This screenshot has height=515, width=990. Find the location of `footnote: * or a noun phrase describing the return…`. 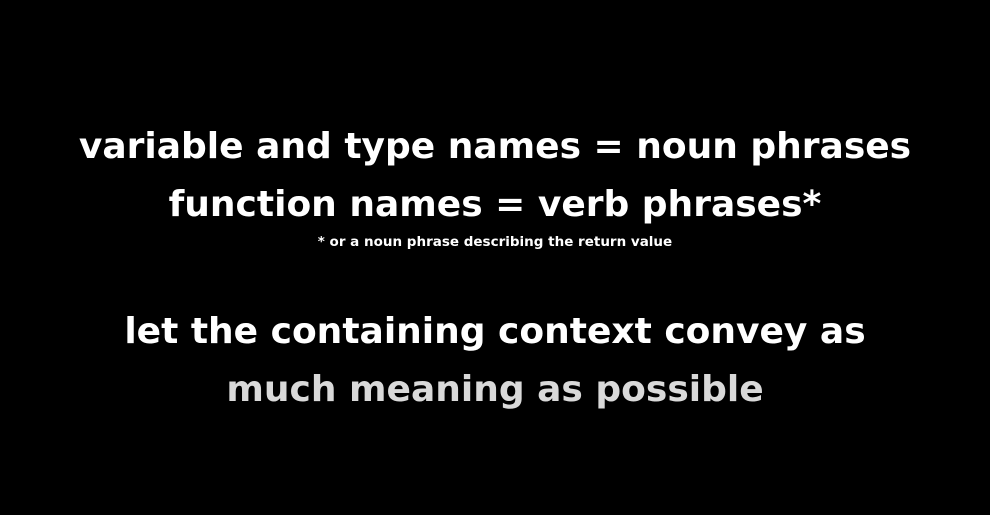

footnote: * or a noun phrase describing the return… is located at coordinates (495, 242).